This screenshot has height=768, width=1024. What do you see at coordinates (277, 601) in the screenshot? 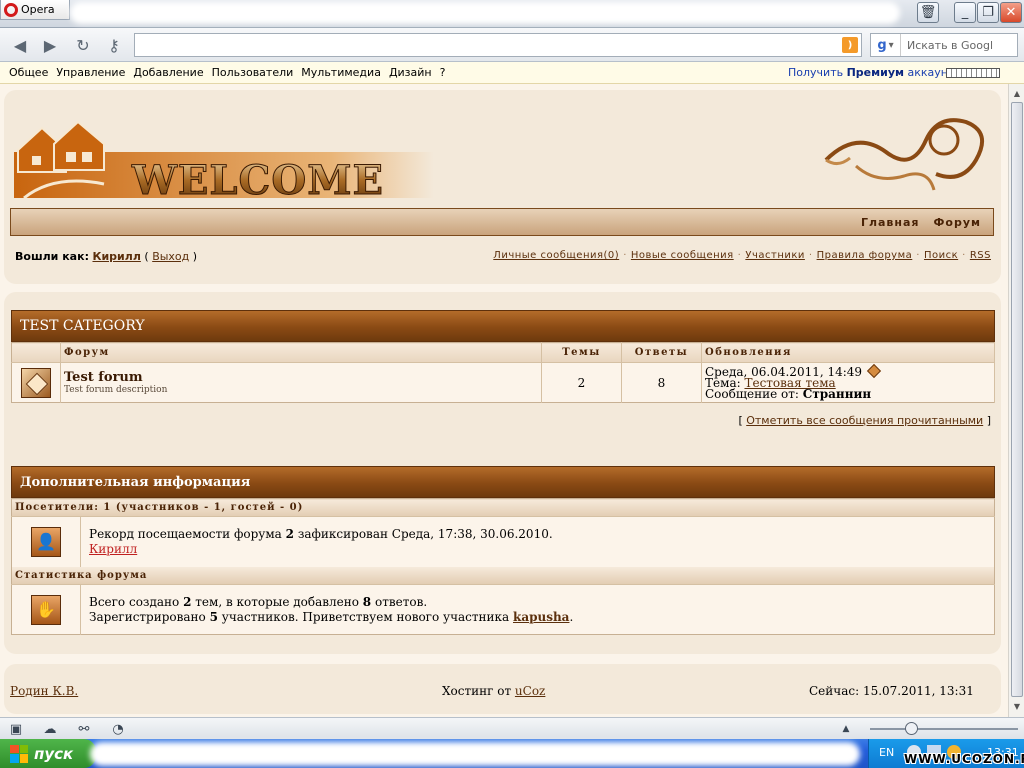
I see `stats-line1-mid: тем, в которые добавлено` at bounding box center [277, 601].